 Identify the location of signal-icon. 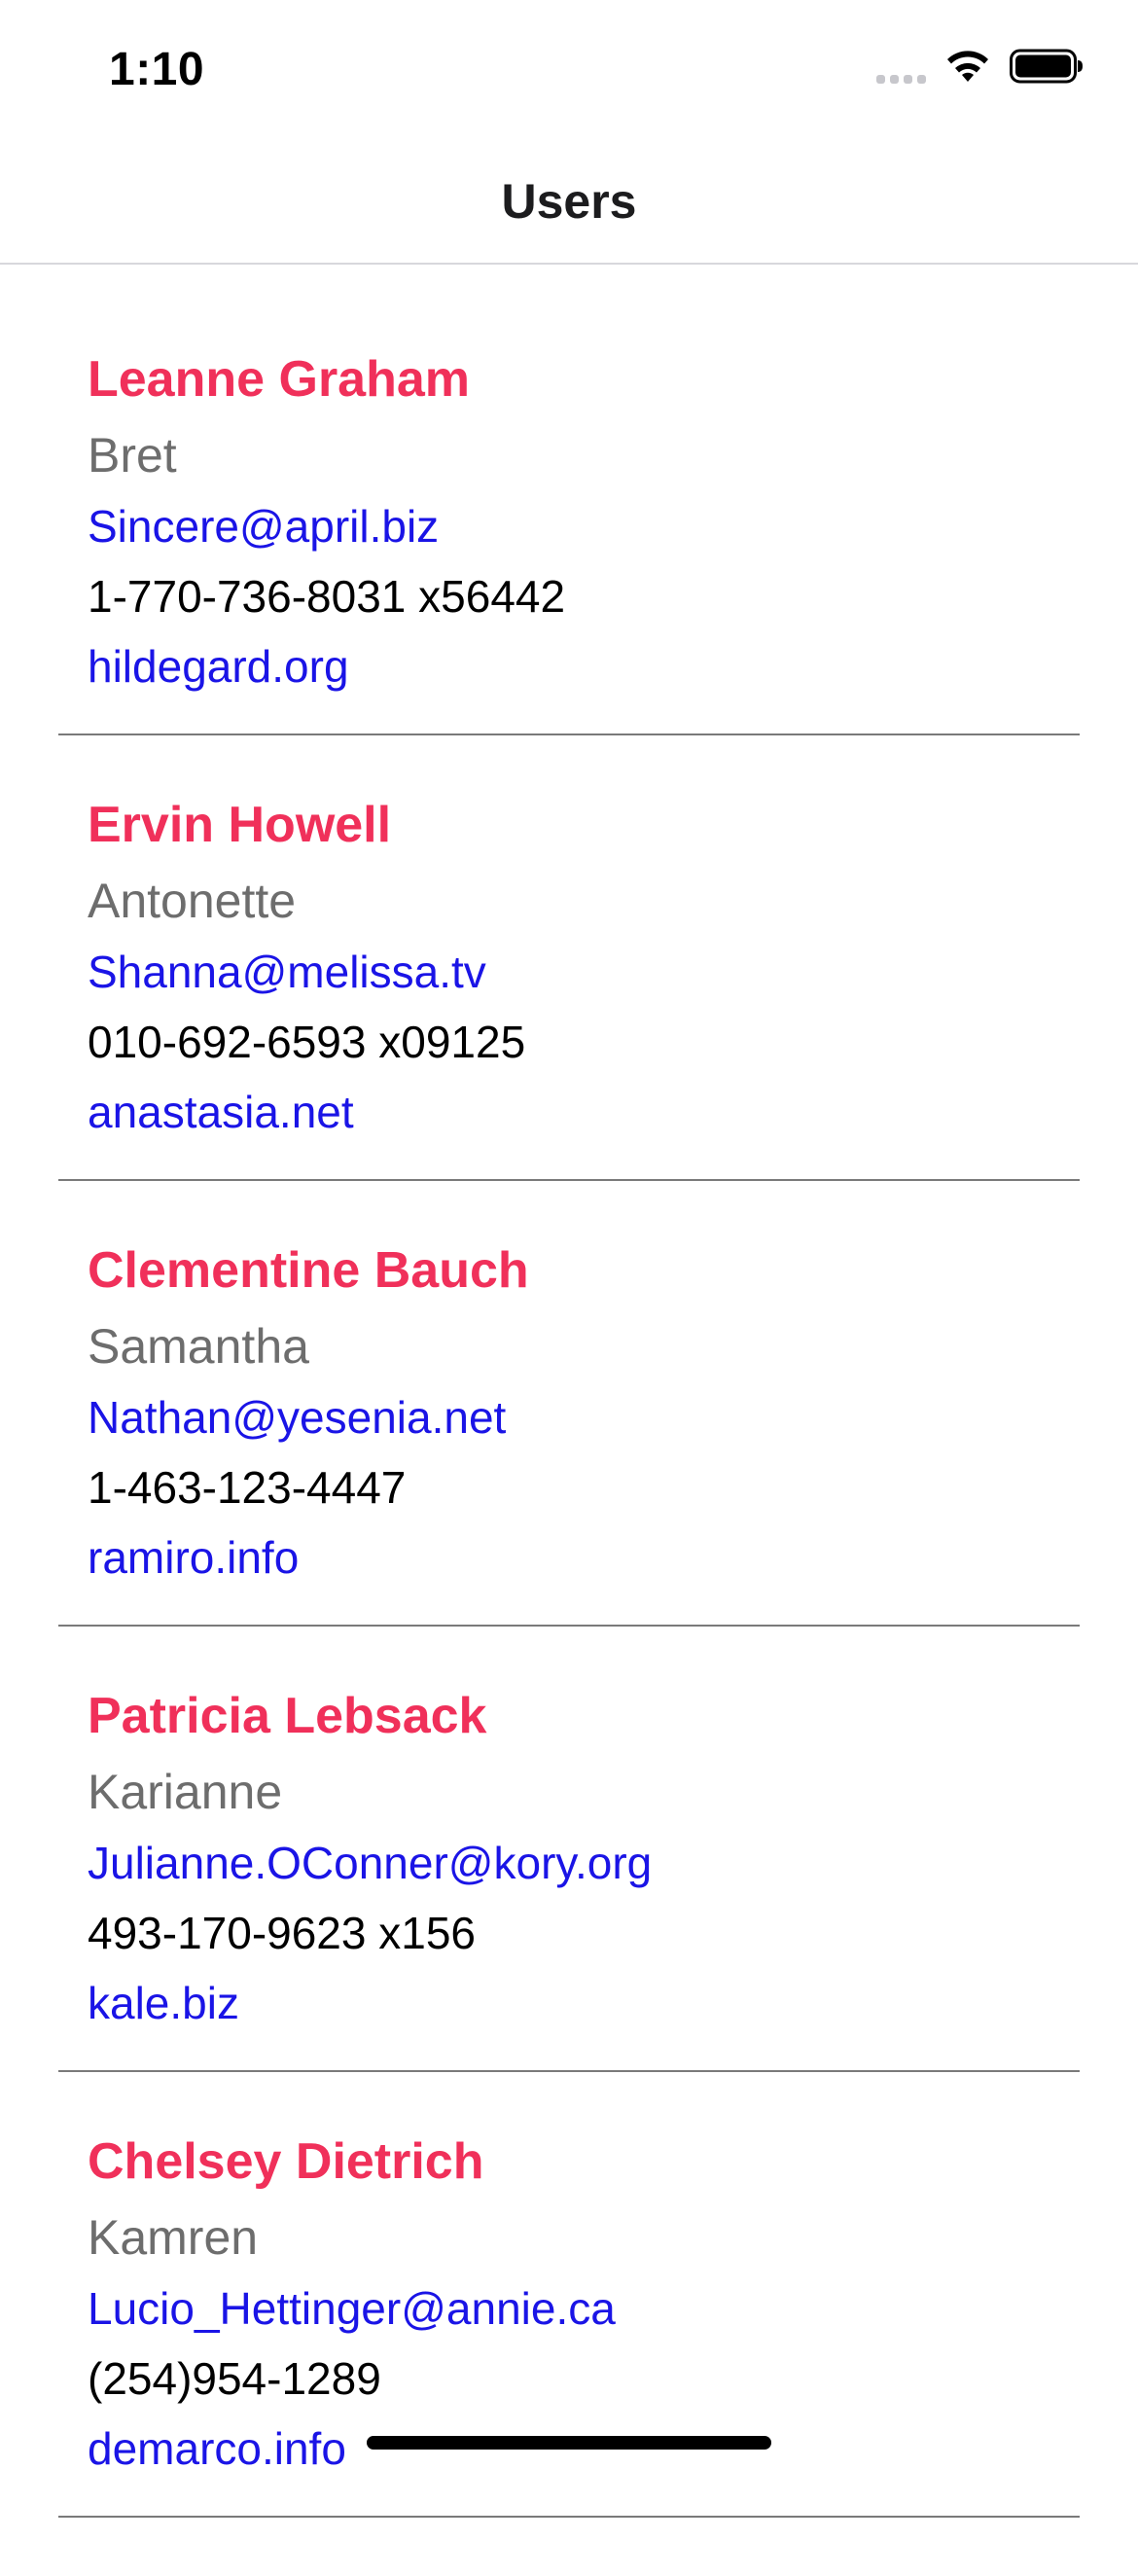
(901, 69).